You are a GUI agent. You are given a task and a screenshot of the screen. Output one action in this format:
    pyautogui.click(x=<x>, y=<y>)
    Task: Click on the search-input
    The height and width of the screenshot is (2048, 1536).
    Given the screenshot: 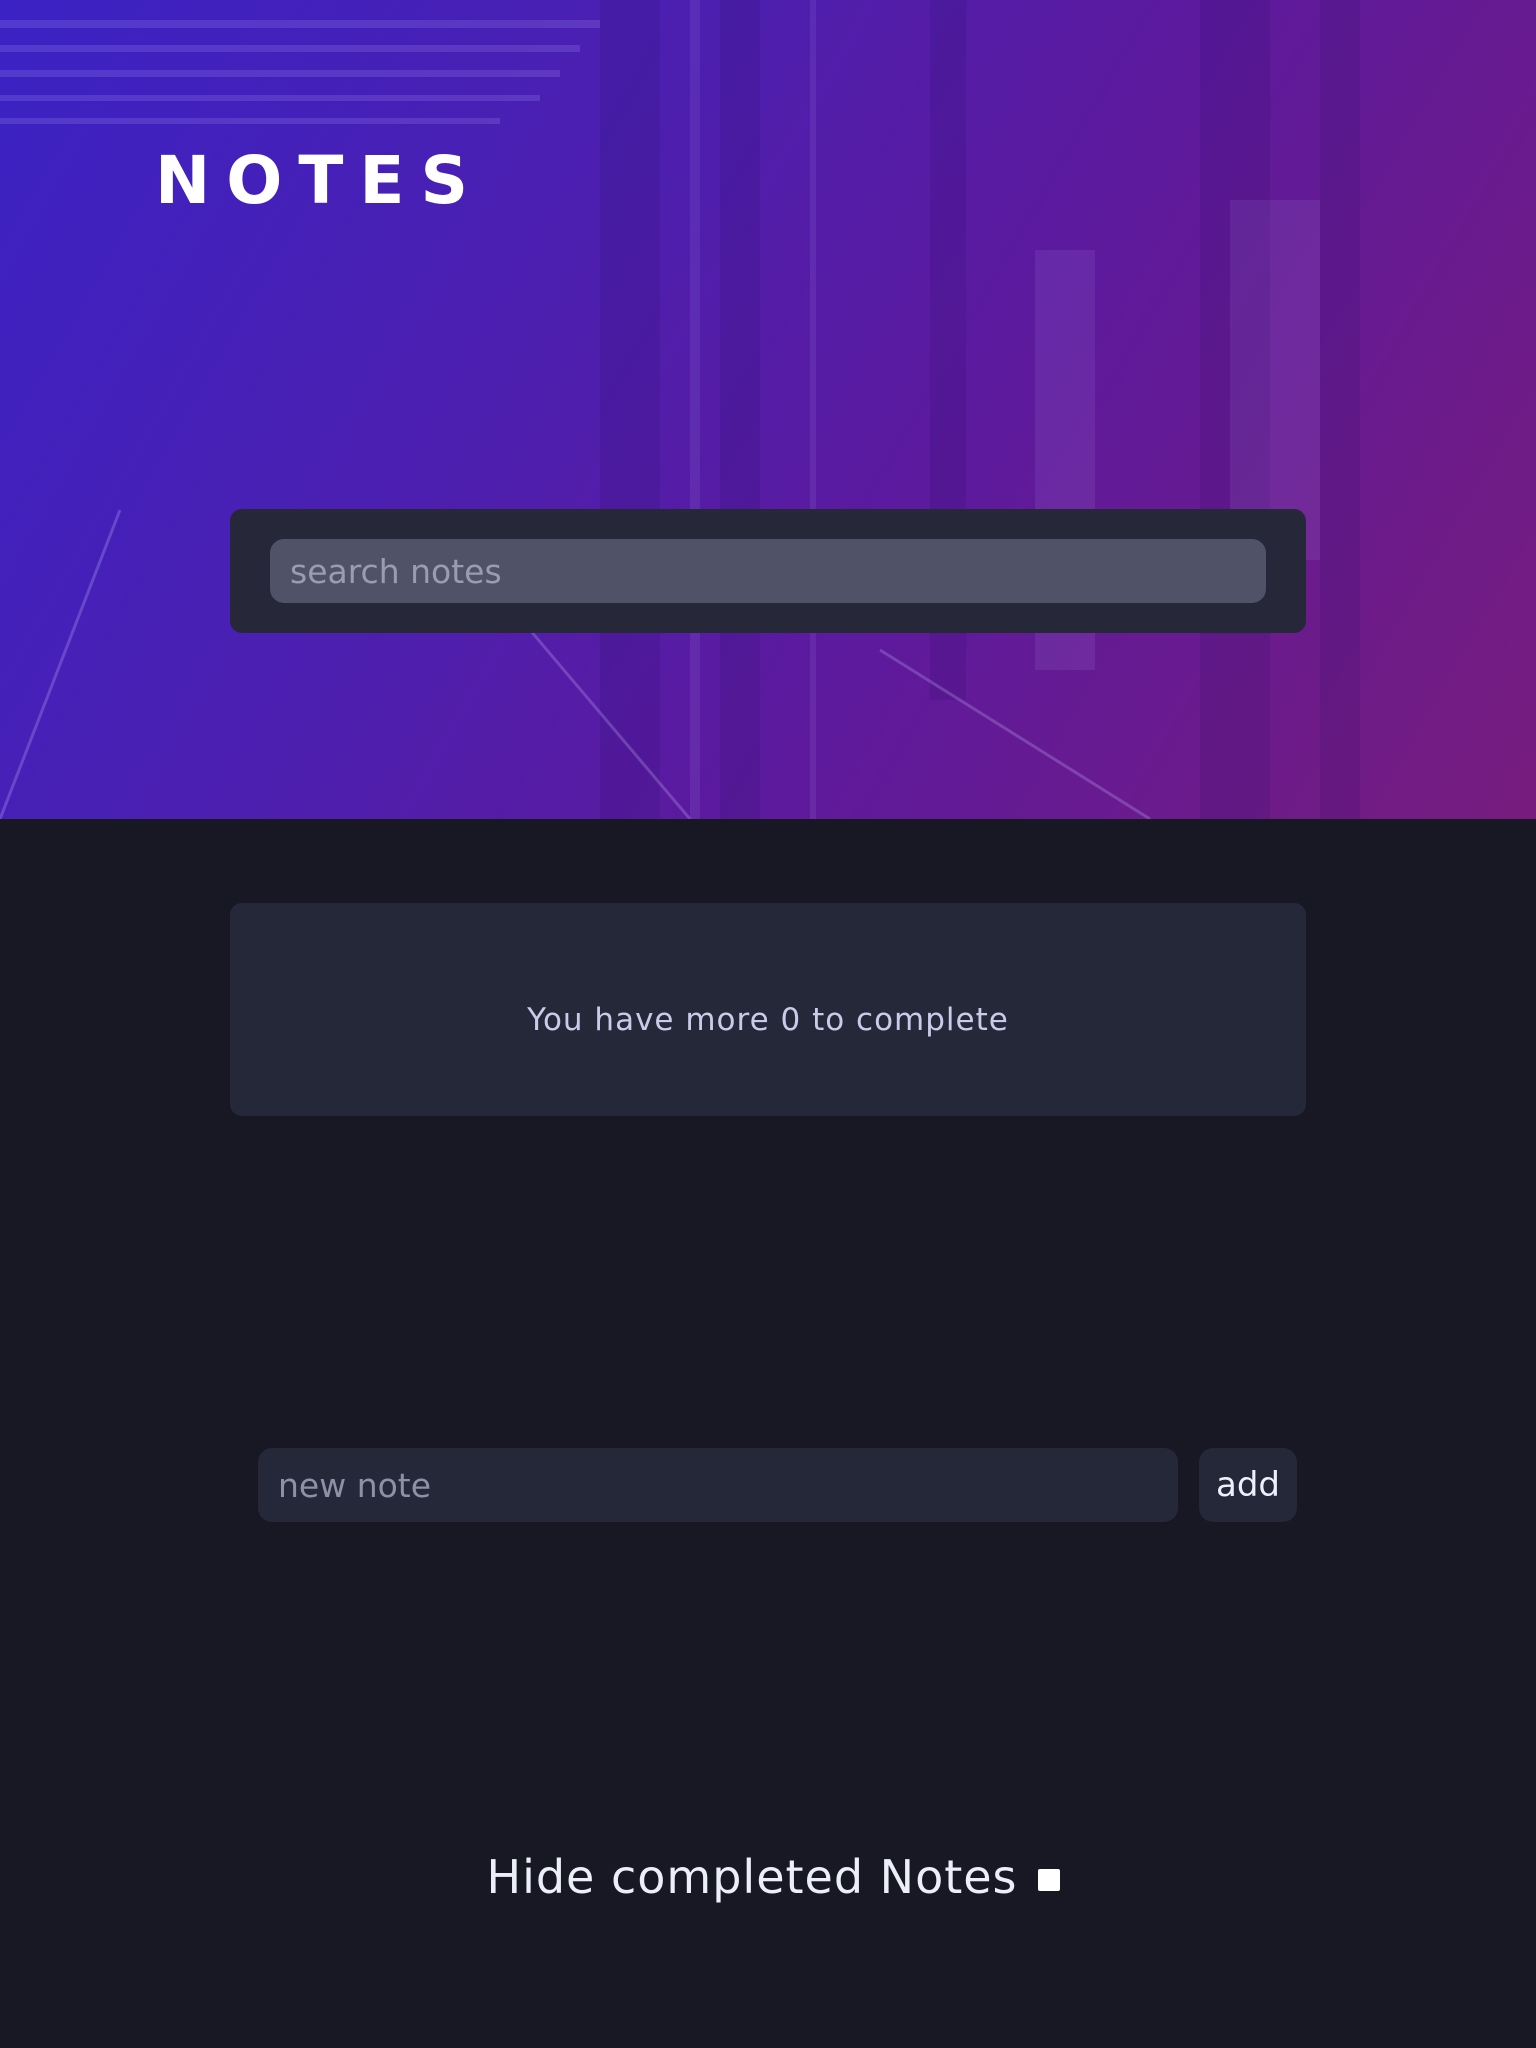 What is the action you would take?
    pyautogui.click(x=768, y=571)
    